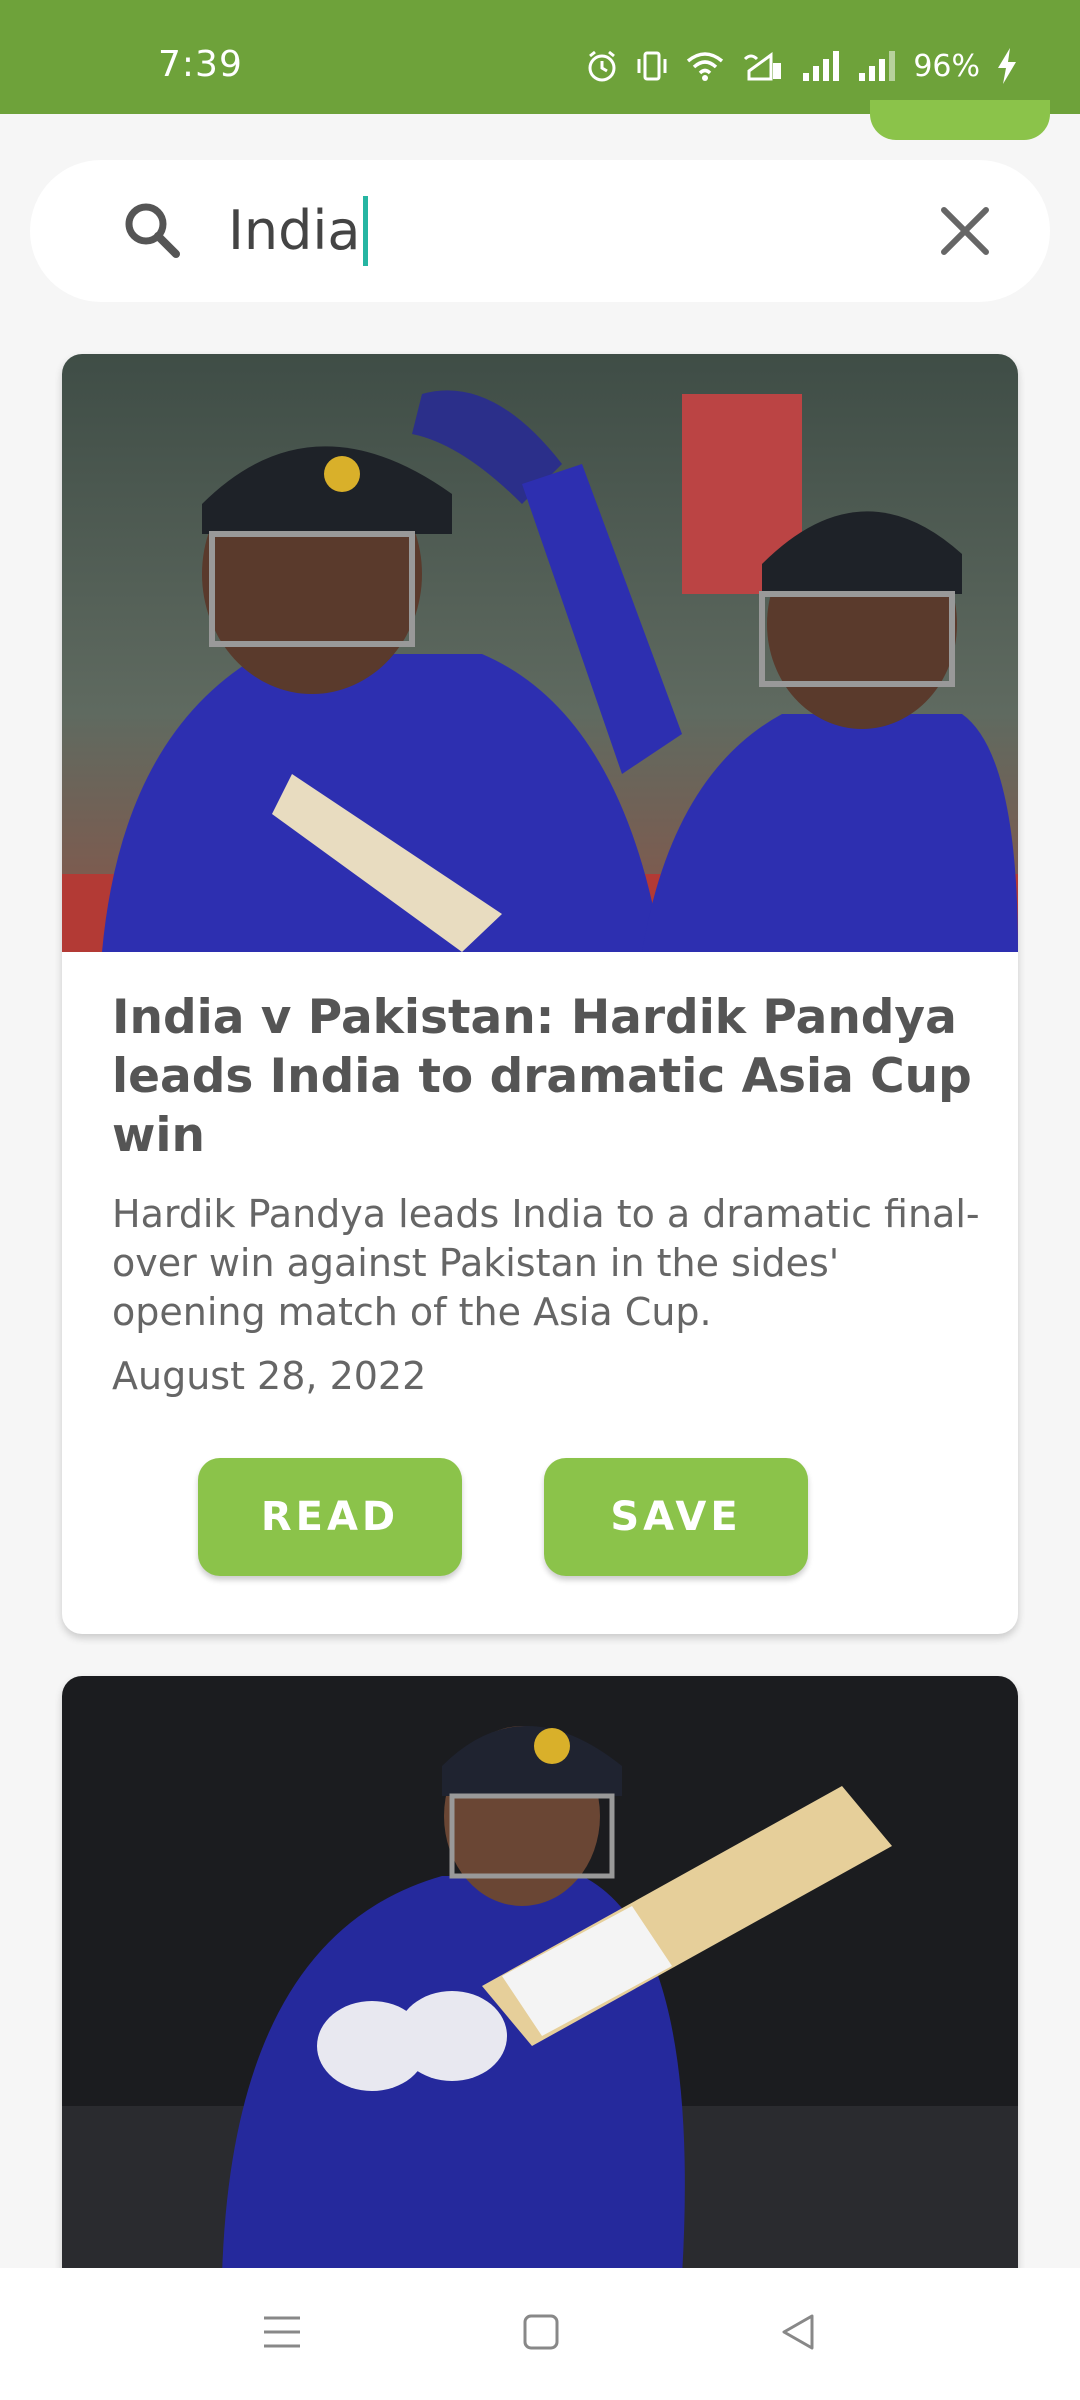 This screenshot has width=1080, height=2400. I want to click on back-icon, so click(798, 2332).